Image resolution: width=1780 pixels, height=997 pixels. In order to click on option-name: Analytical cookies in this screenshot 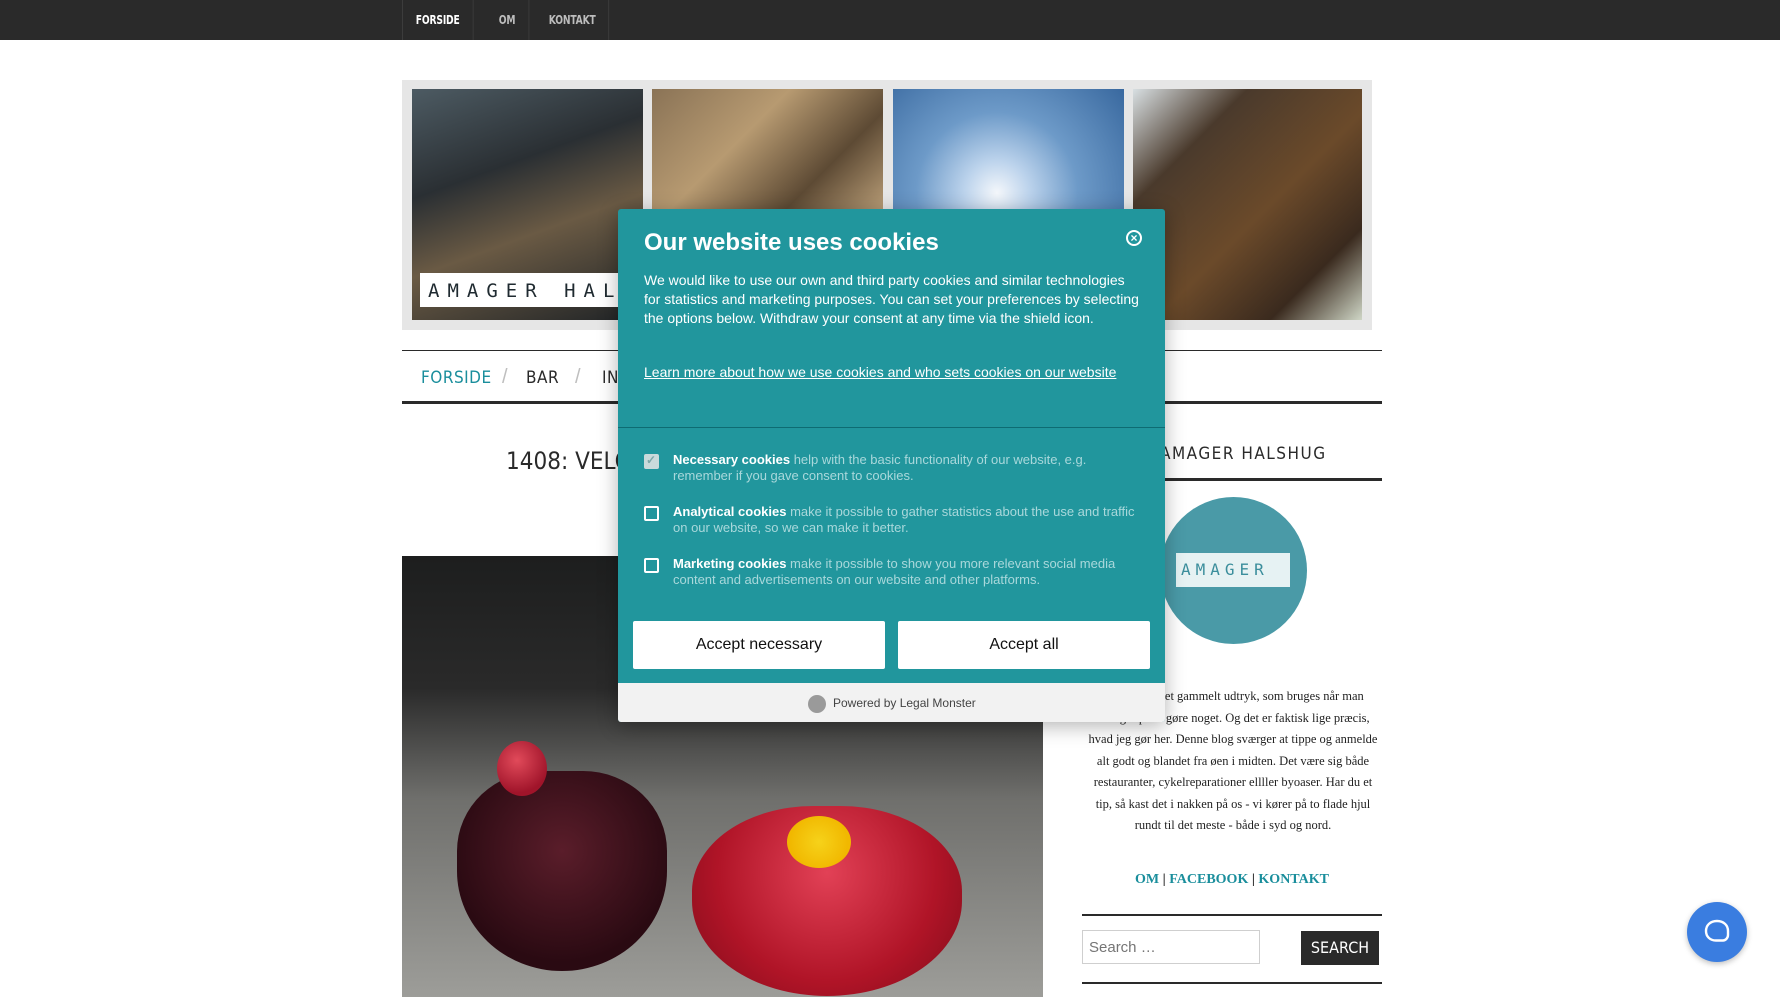, I will do `click(730, 511)`.